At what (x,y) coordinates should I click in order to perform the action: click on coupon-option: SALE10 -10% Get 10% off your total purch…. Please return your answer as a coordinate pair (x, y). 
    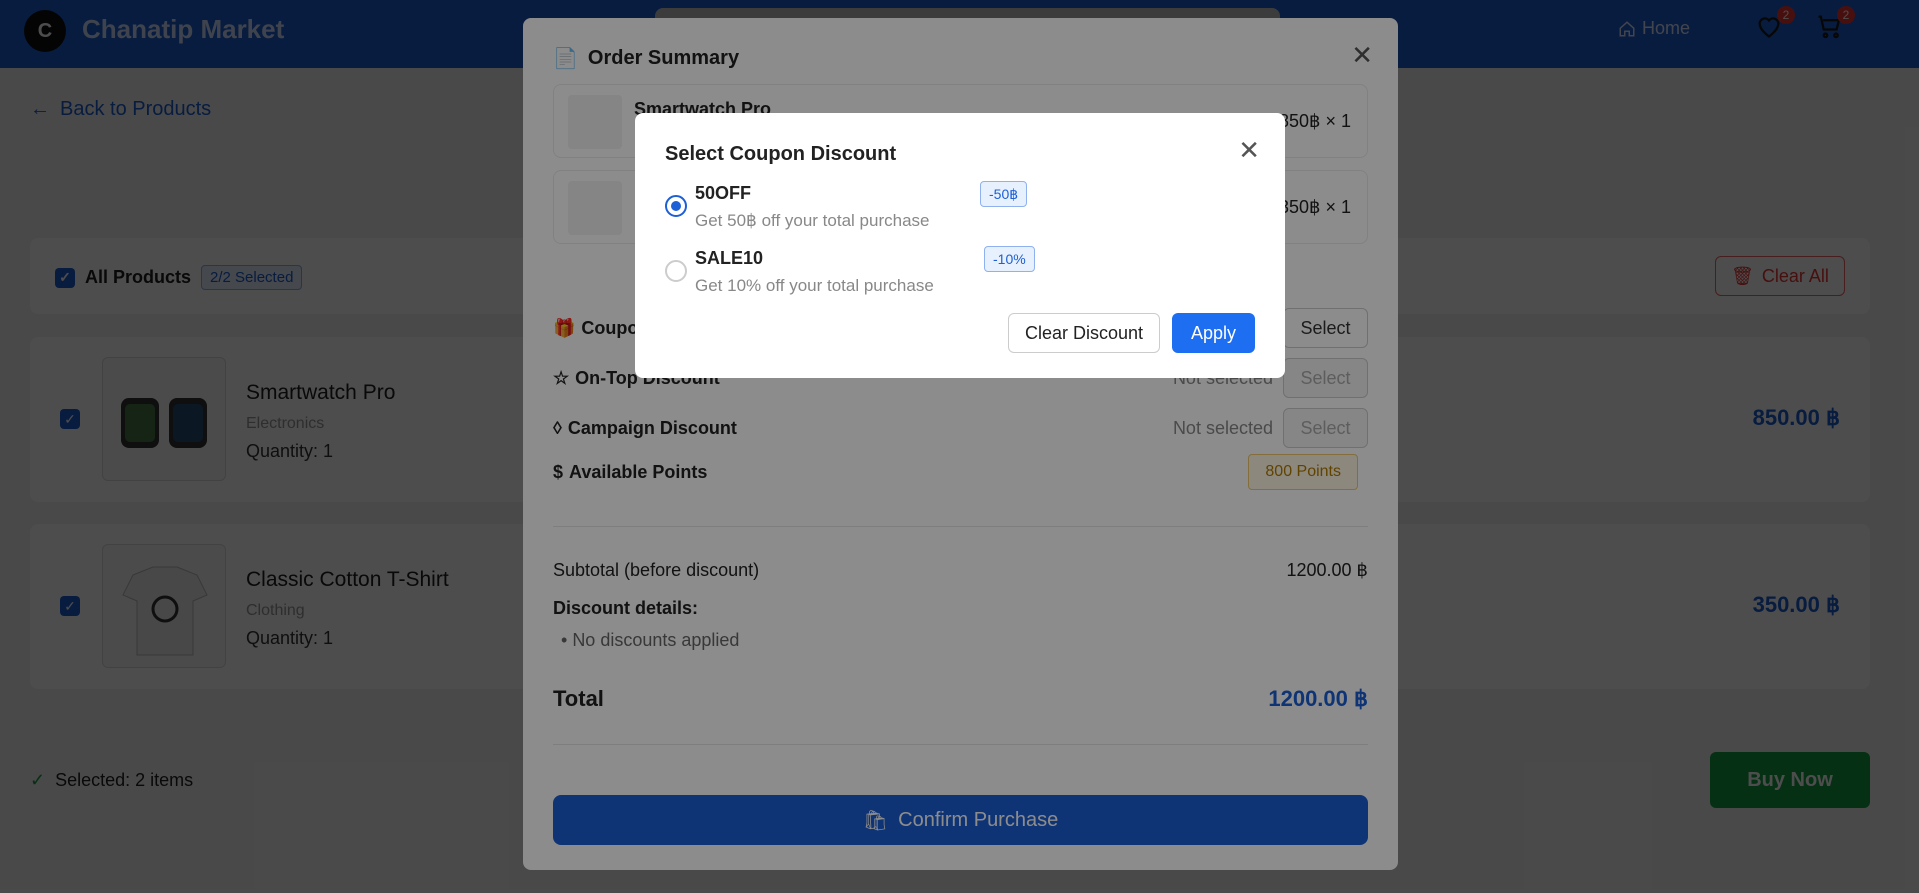
    Looking at the image, I should click on (965, 272).